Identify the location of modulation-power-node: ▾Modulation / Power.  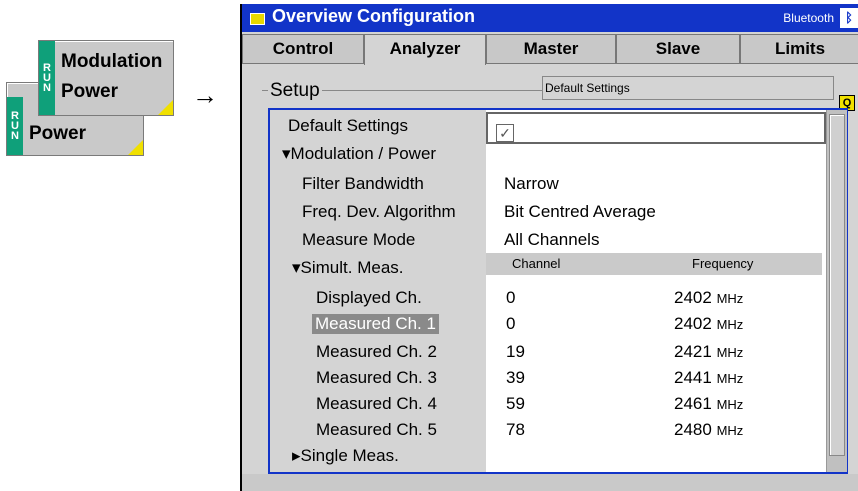
(359, 154).